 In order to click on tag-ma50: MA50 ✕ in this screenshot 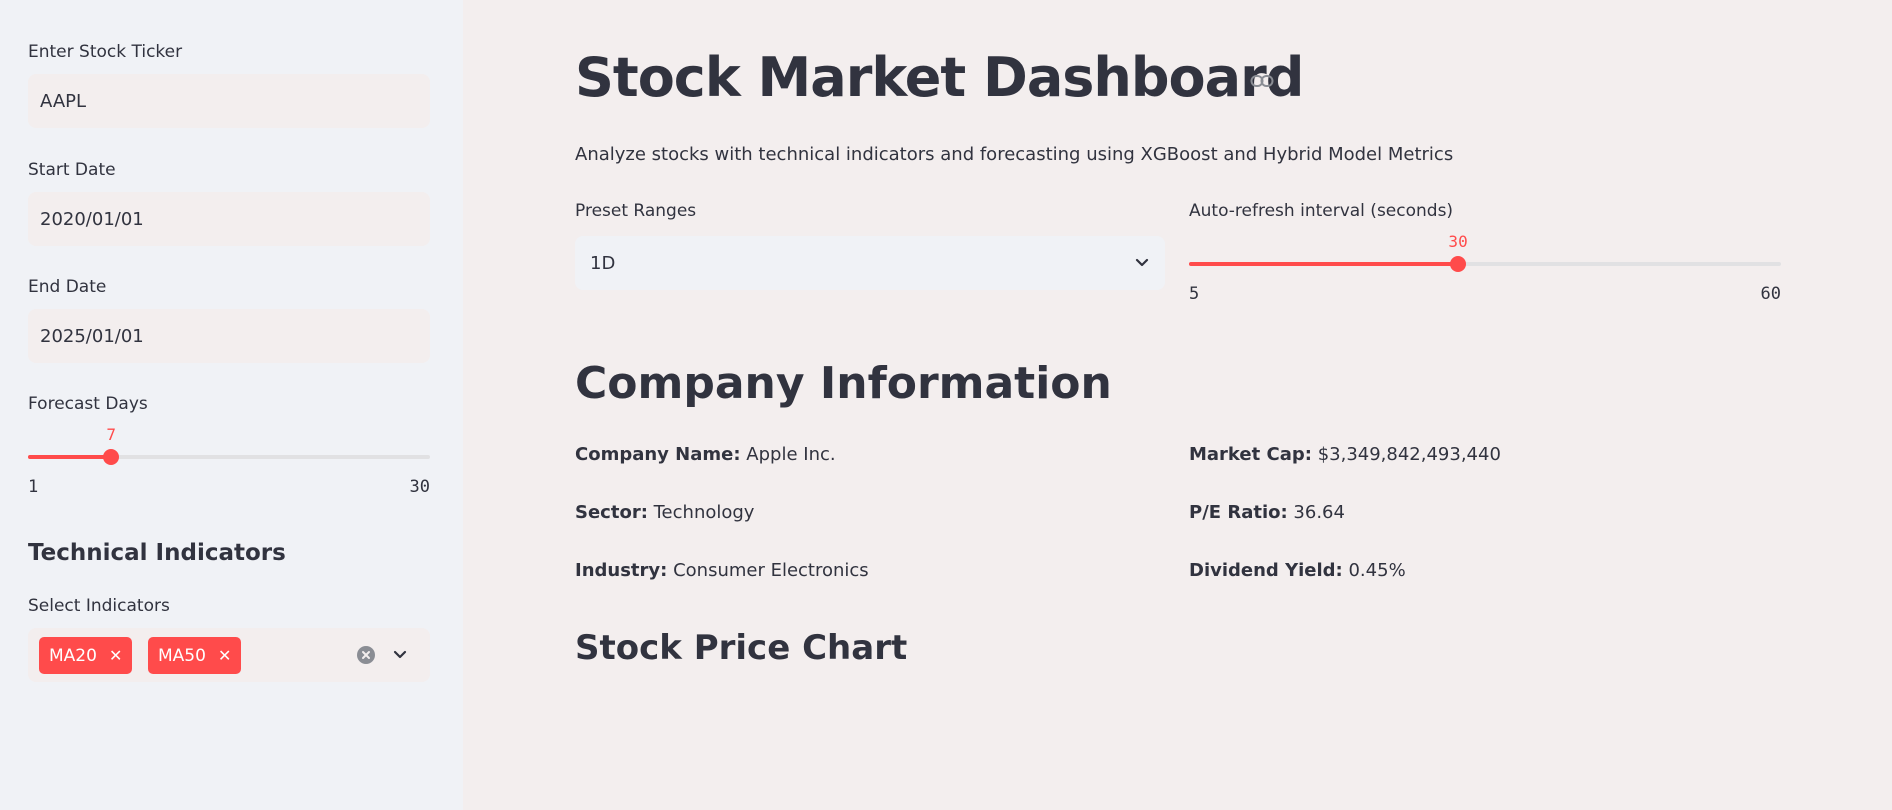, I will do `click(195, 655)`.